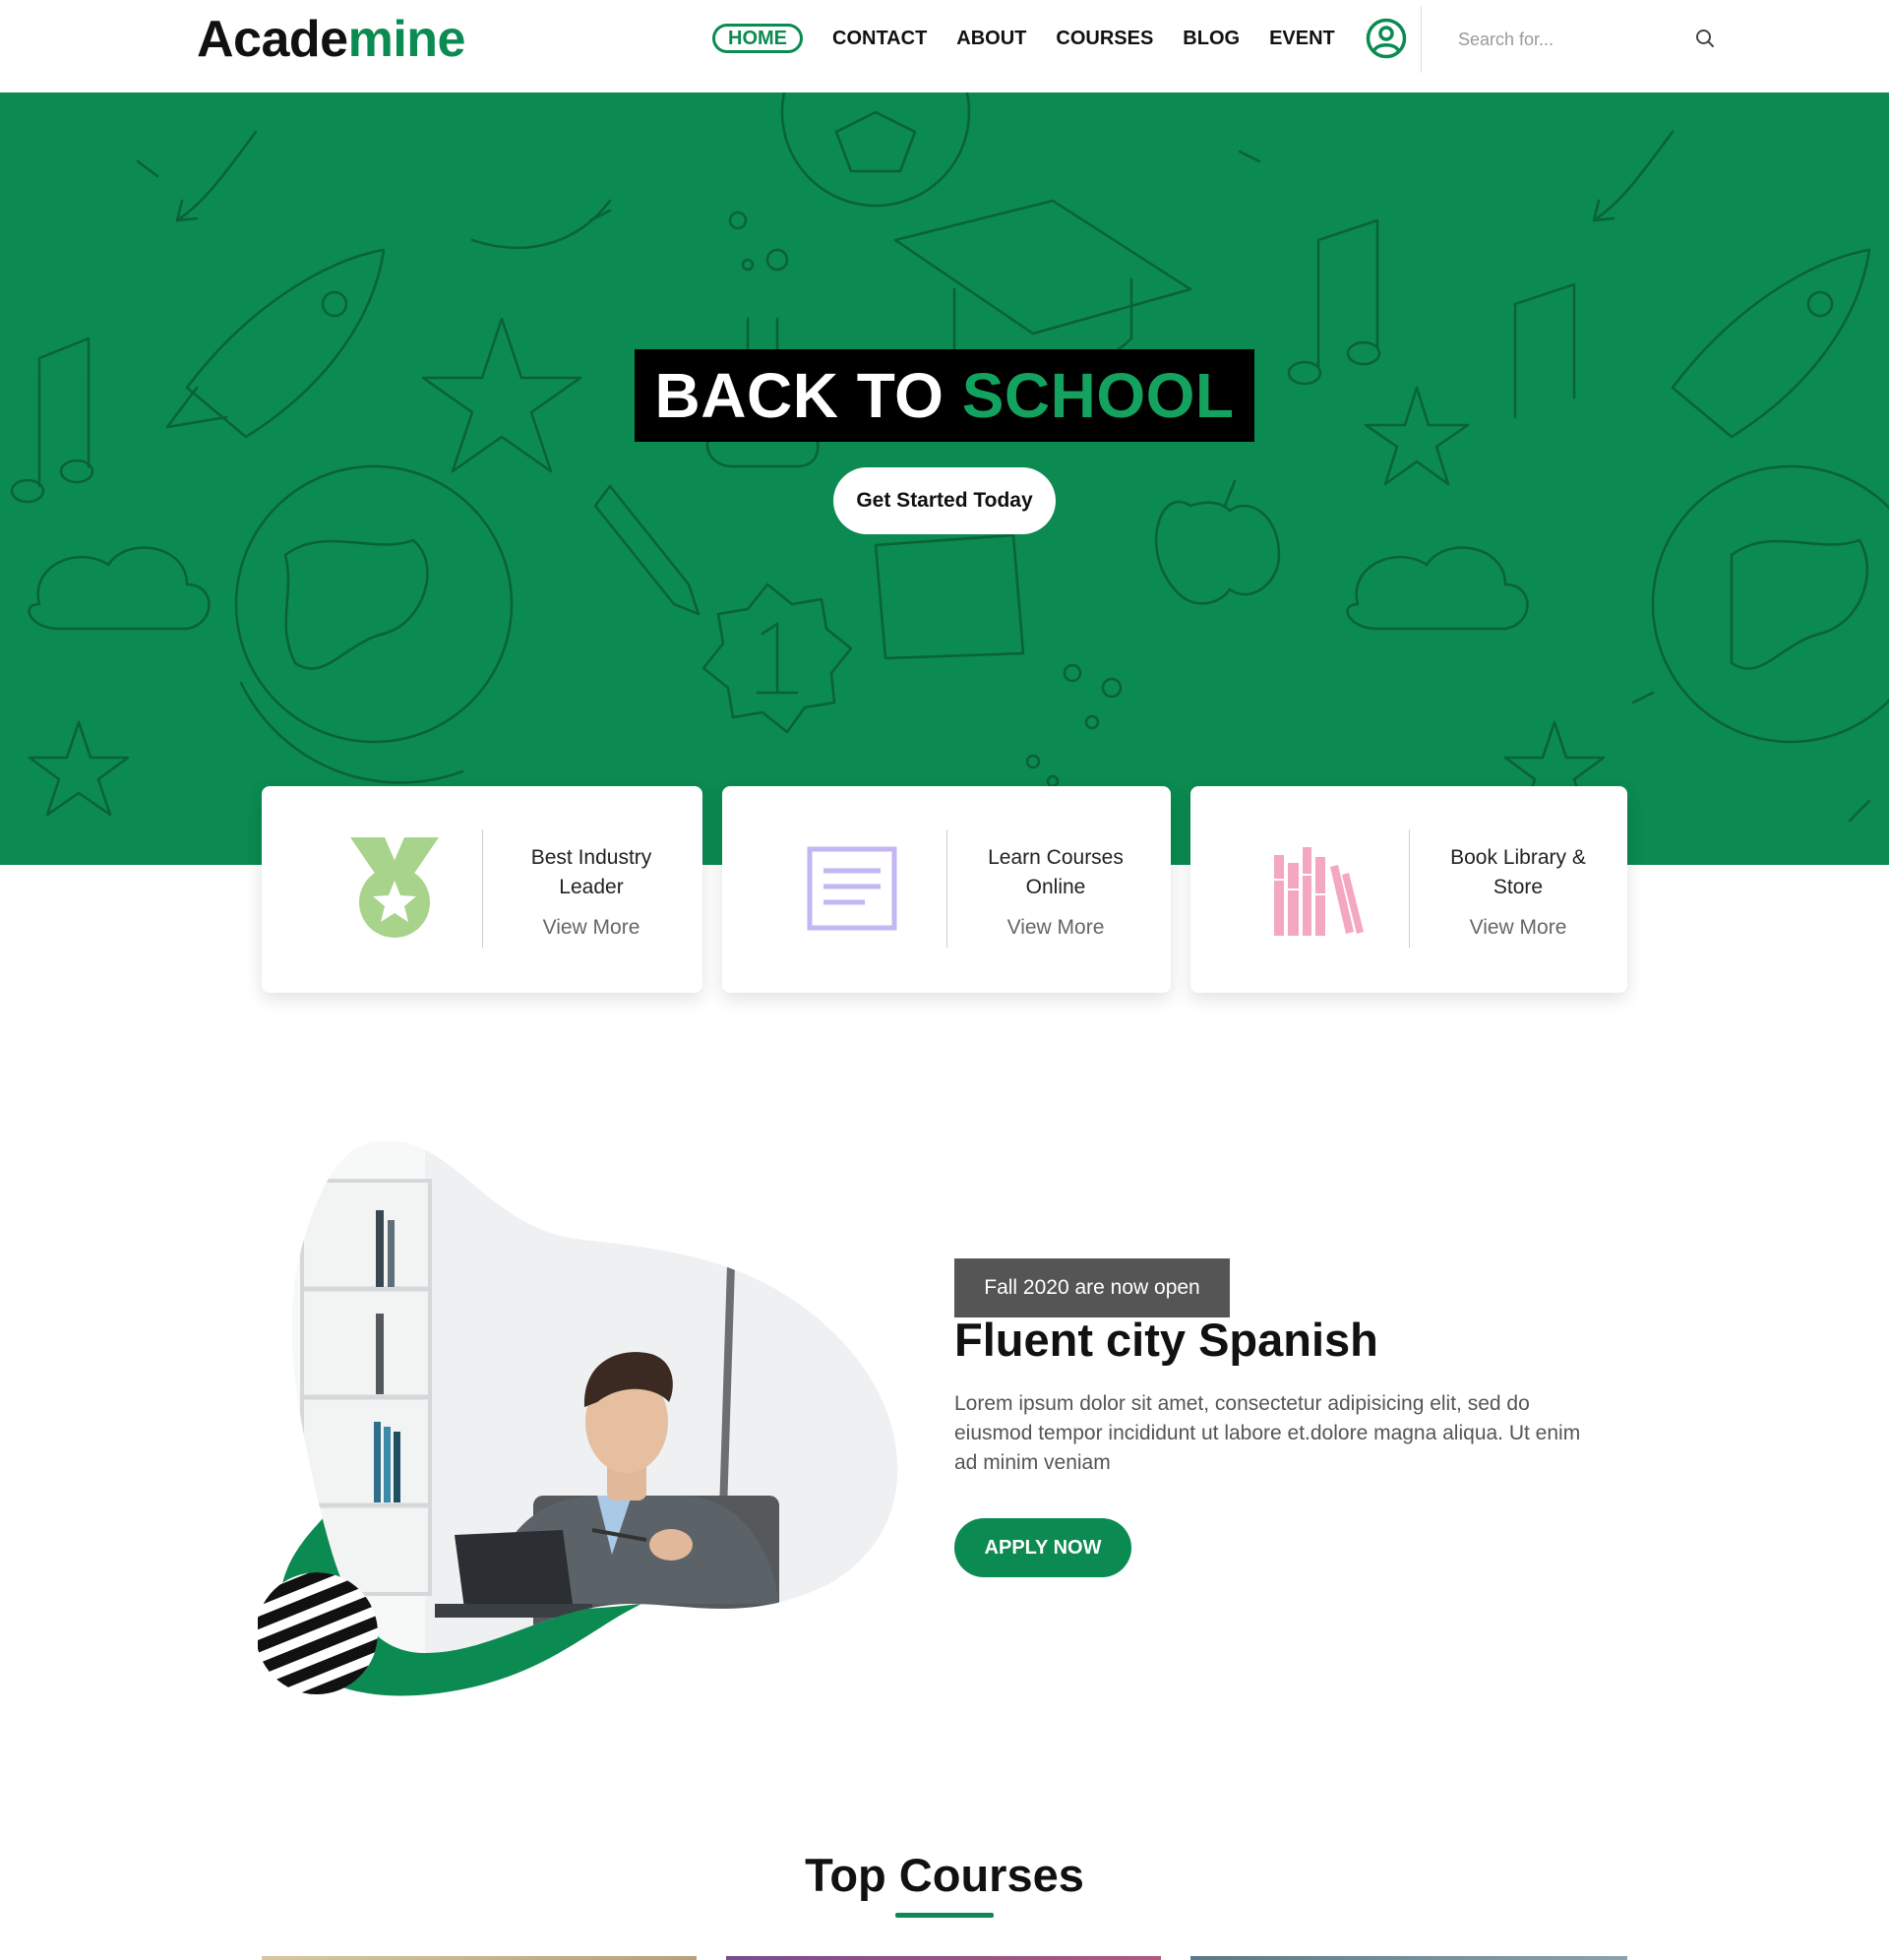 The height and width of the screenshot is (1960, 1889). I want to click on section-title-underline, so click(945, 1915).